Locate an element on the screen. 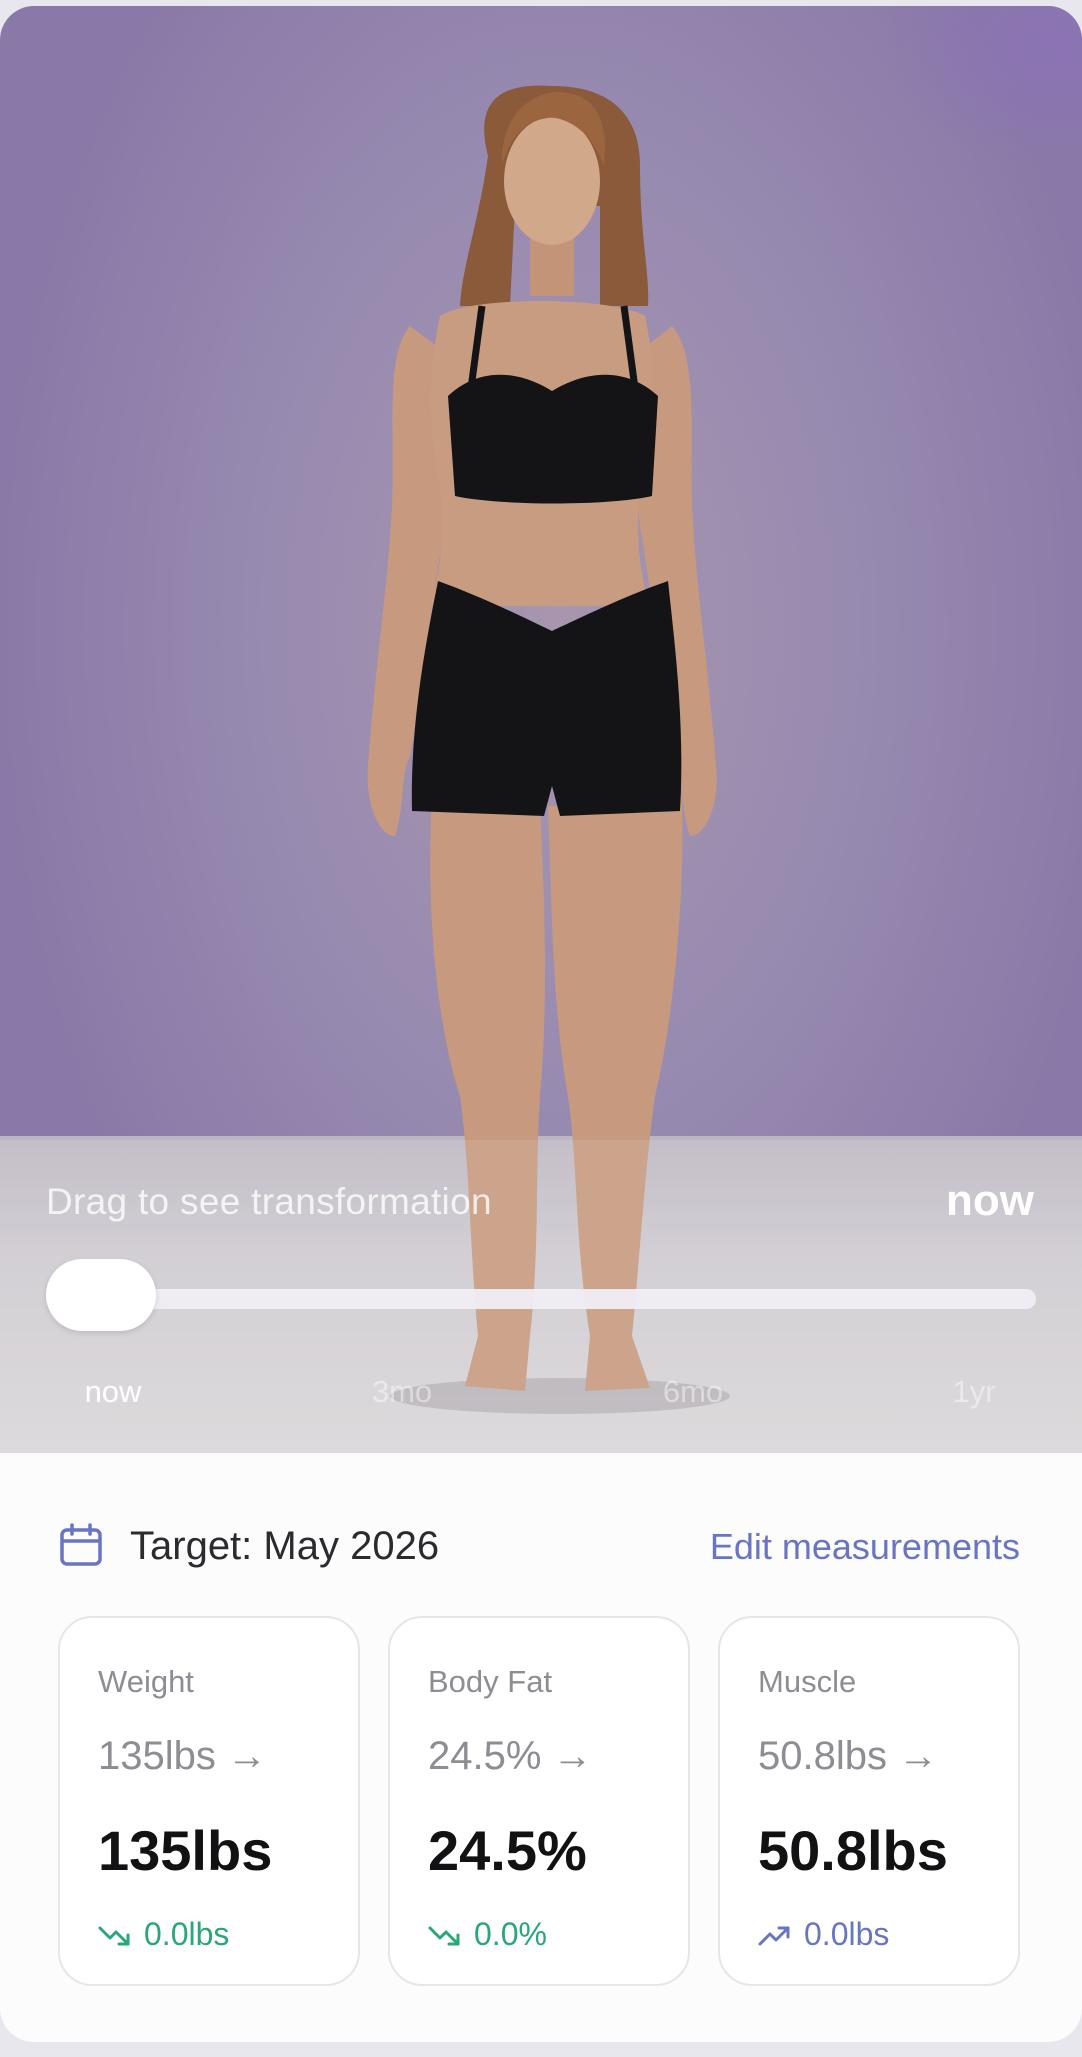 The height and width of the screenshot is (2057, 1082). drag-hint-text: Drag to see transformation is located at coordinates (269, 1201).